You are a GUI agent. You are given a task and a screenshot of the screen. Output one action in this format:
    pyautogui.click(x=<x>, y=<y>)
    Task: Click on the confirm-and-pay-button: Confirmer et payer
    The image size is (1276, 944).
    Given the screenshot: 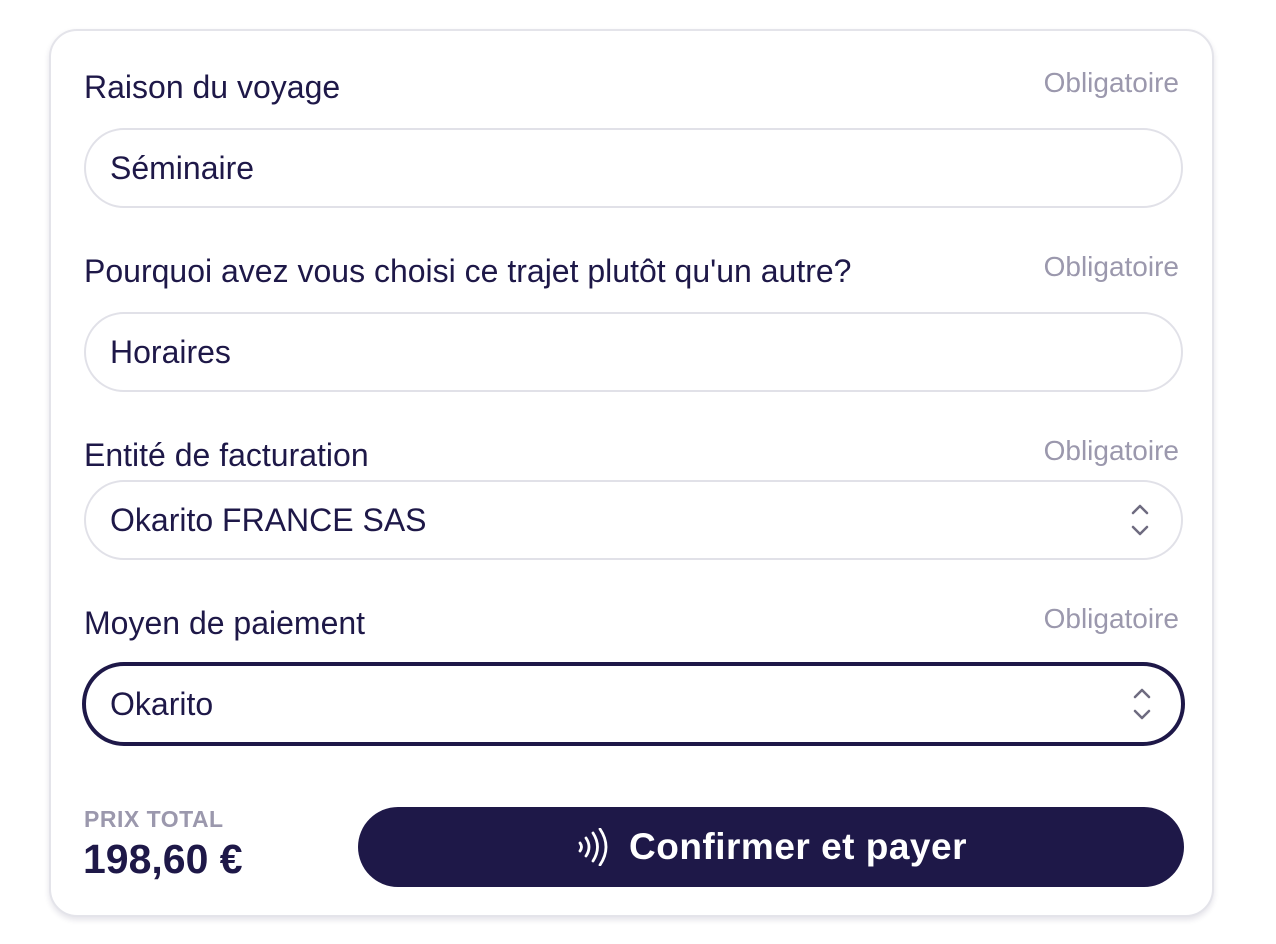 What is the action you would take?
    pyautogui.click(x=771, y=847)
    